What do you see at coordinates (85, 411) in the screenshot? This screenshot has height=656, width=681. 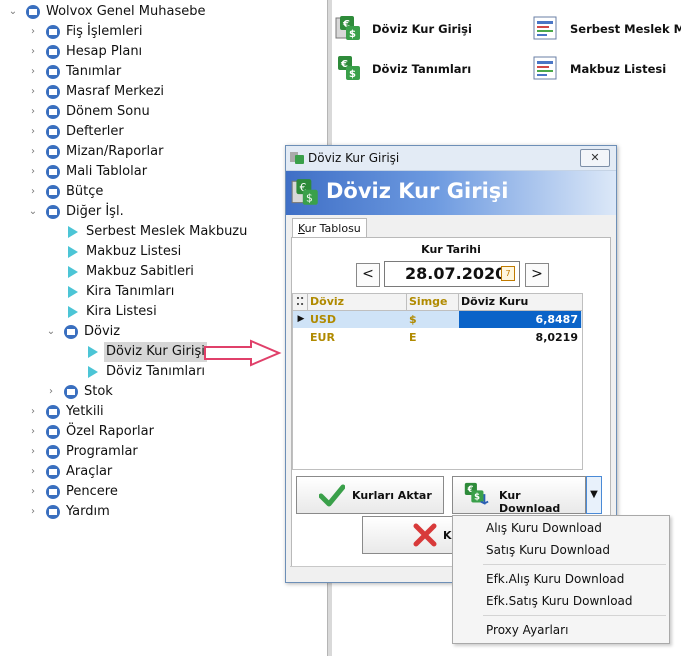 I see `tree-item-label: Yetkili` at bounding box center [85, 411].